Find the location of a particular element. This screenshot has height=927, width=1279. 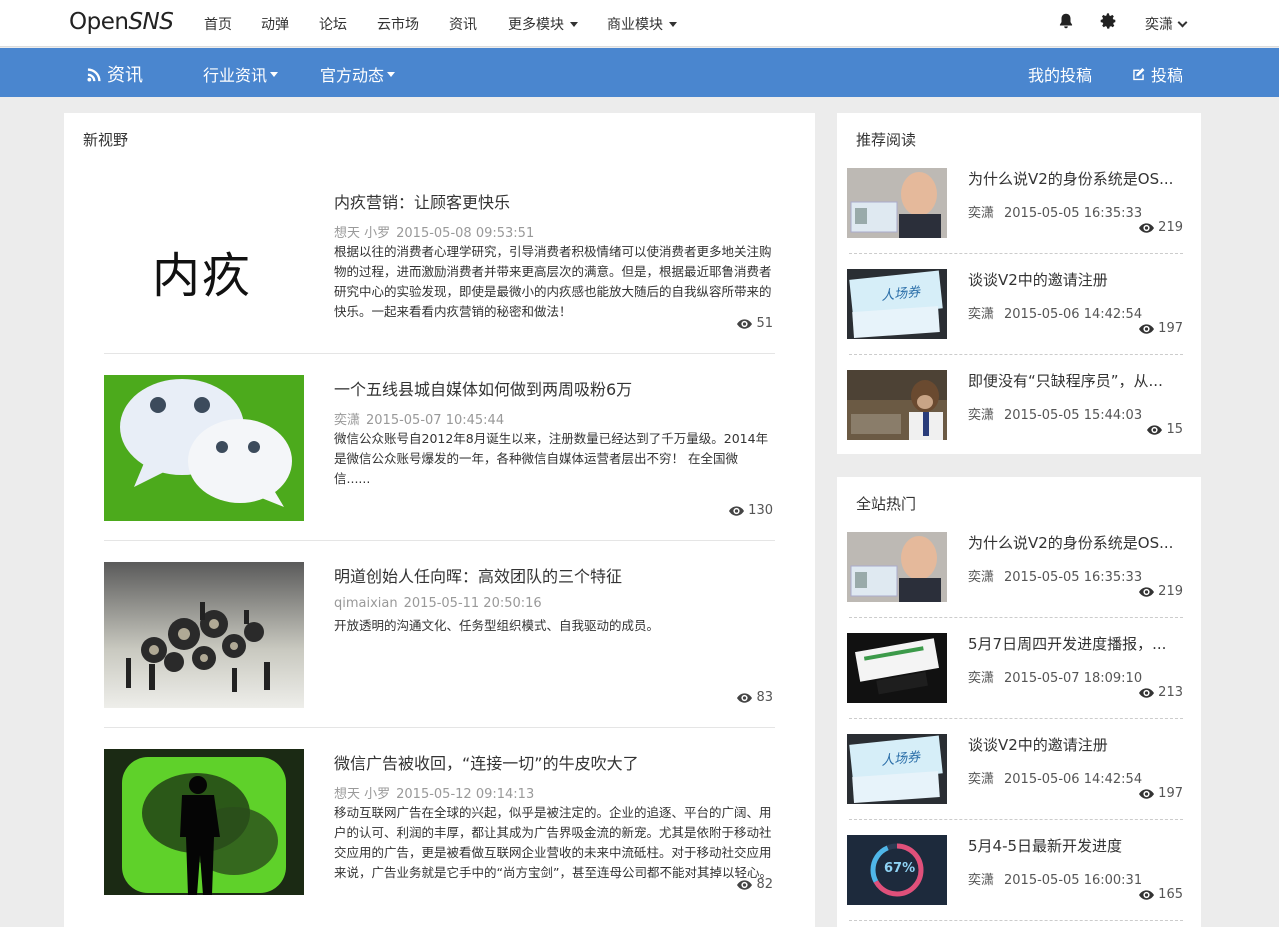

article-title: 一个五线县城自媒体如何做到两周吸粉6万 is located at coordinates (483, 388).